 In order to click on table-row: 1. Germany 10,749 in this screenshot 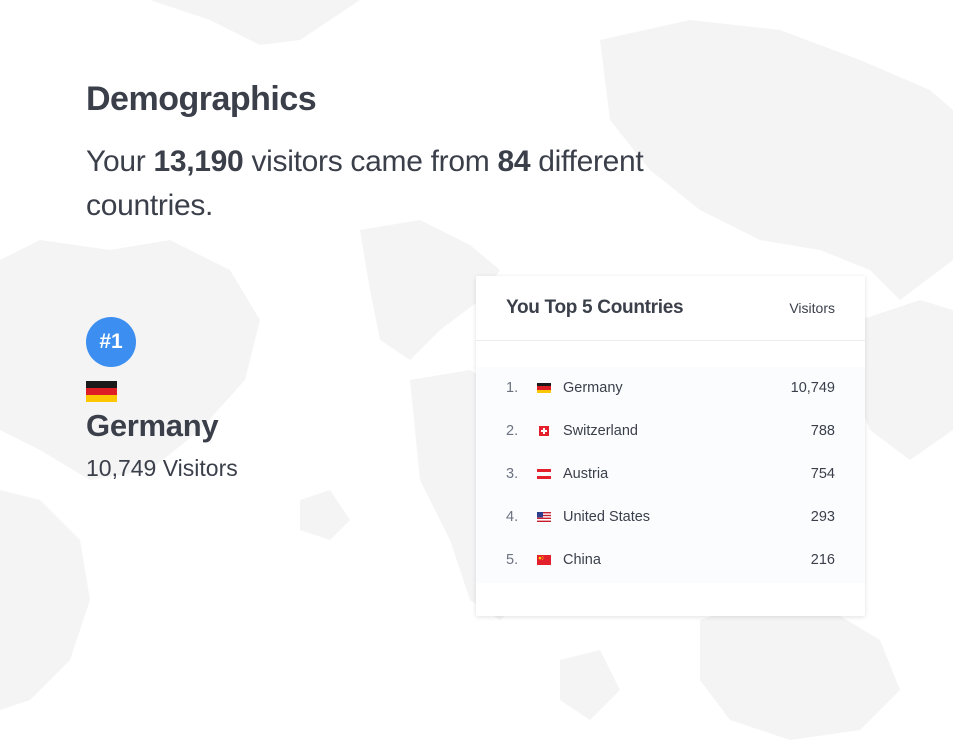, I will do `click(670, 388)`.